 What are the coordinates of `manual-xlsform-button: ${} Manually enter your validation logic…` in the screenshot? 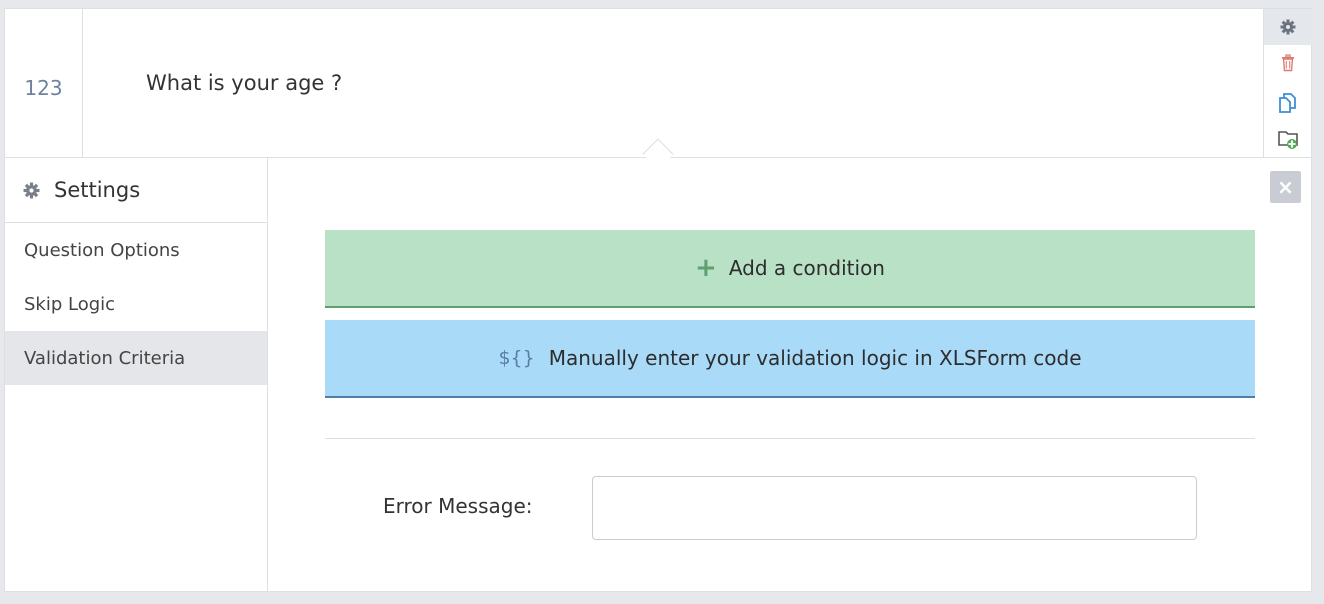 It's located at (790, 359).